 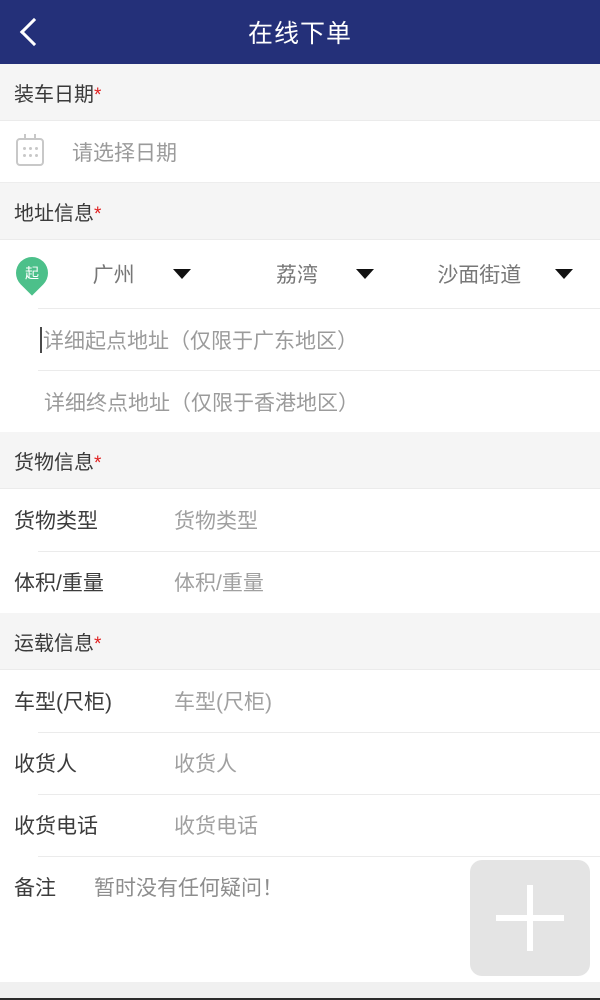 I want to click on back-button, so click(x=31, y=32).